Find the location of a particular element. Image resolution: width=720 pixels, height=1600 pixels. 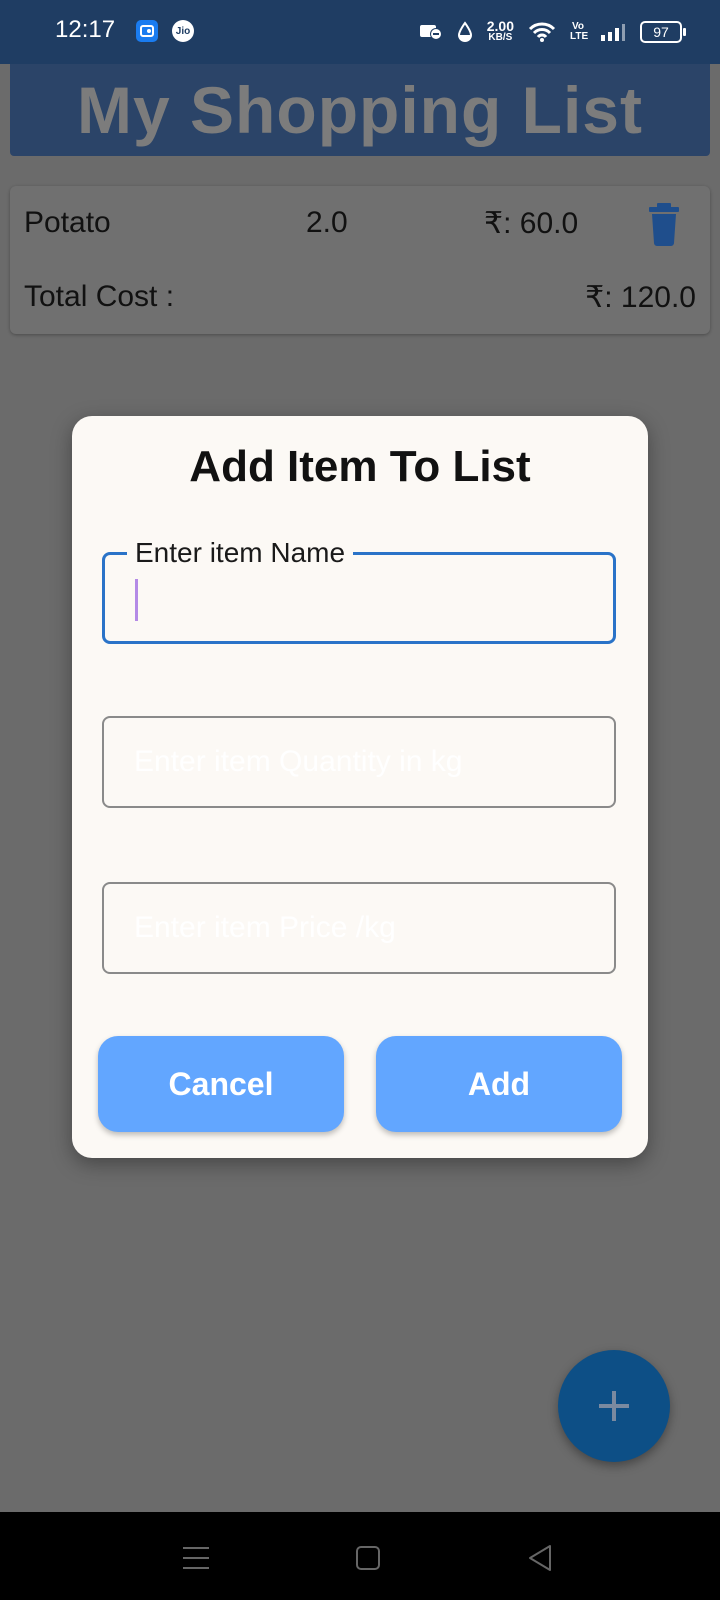

total-cost-value: ₹: 120.0 is located at coordinates (640, 297).